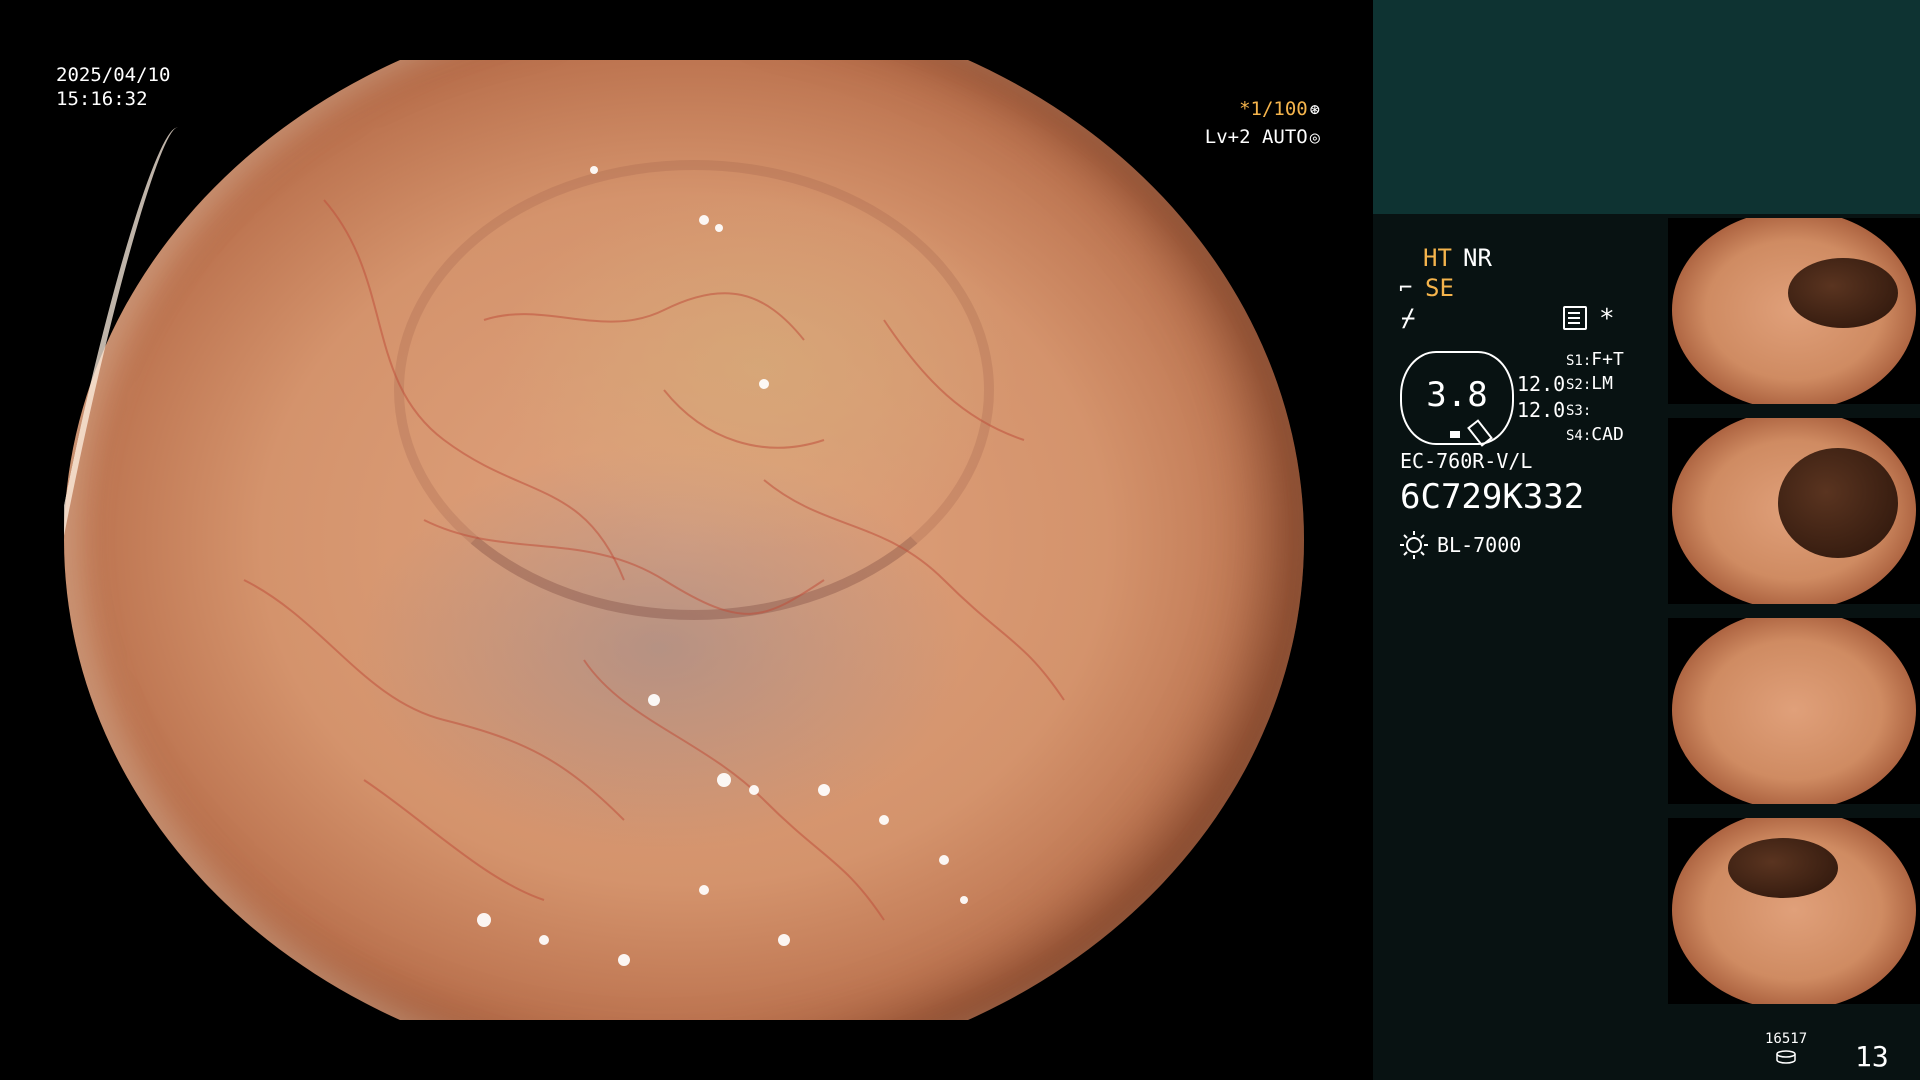 The width and height of the screenshot is (1920, 1080). I want to click on zoom-gauge: 3.8, so click(1457, 399).